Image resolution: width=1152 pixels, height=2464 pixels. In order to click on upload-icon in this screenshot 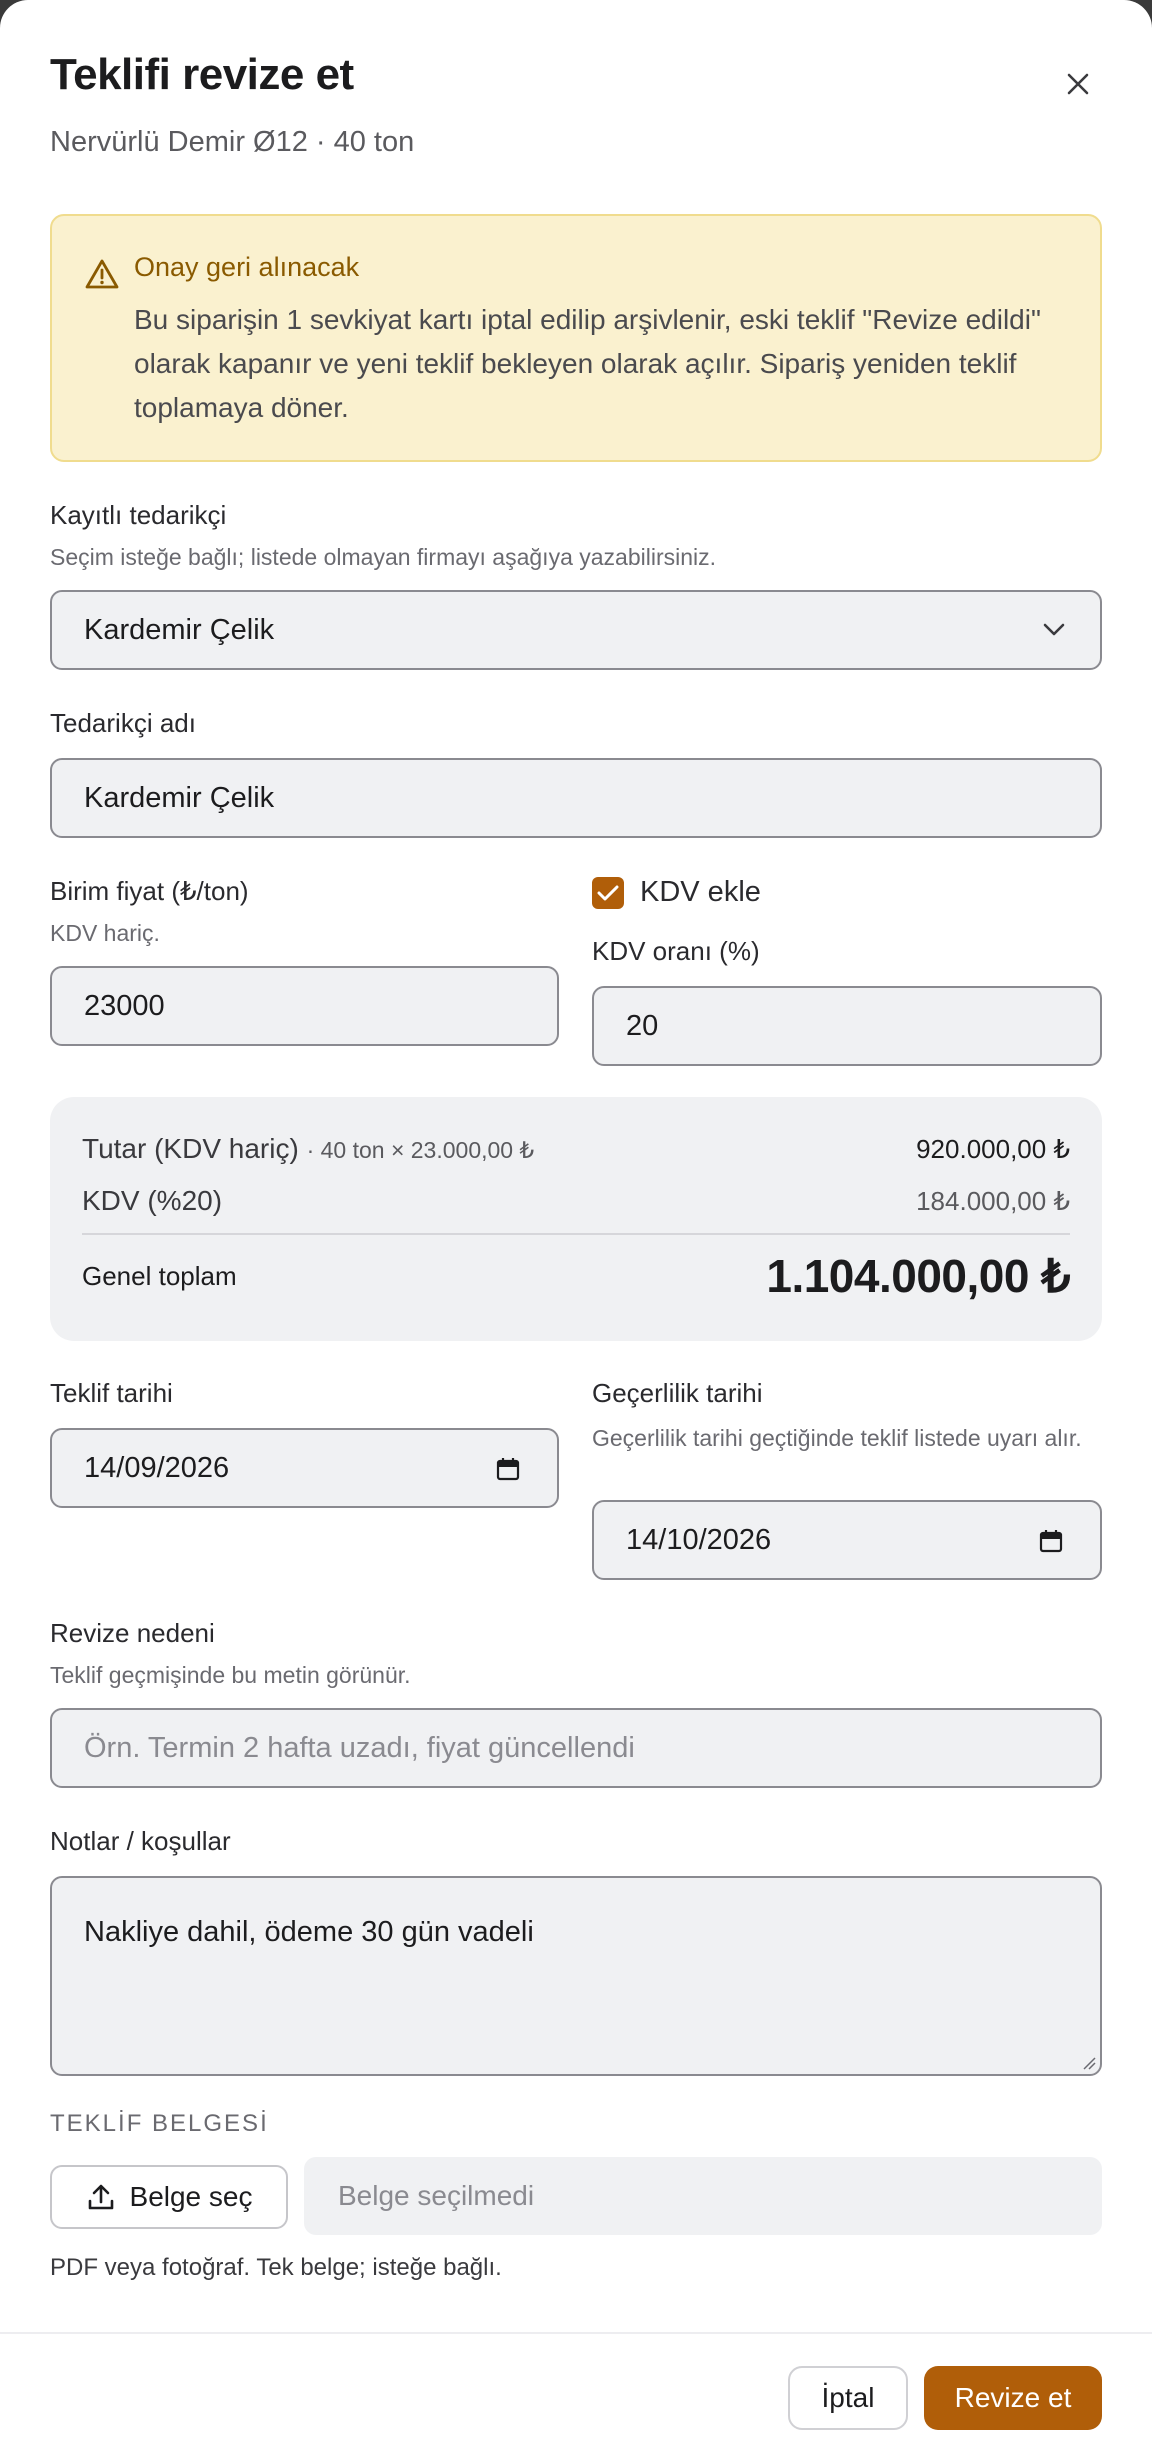, I will do `click(100, 2197)`.